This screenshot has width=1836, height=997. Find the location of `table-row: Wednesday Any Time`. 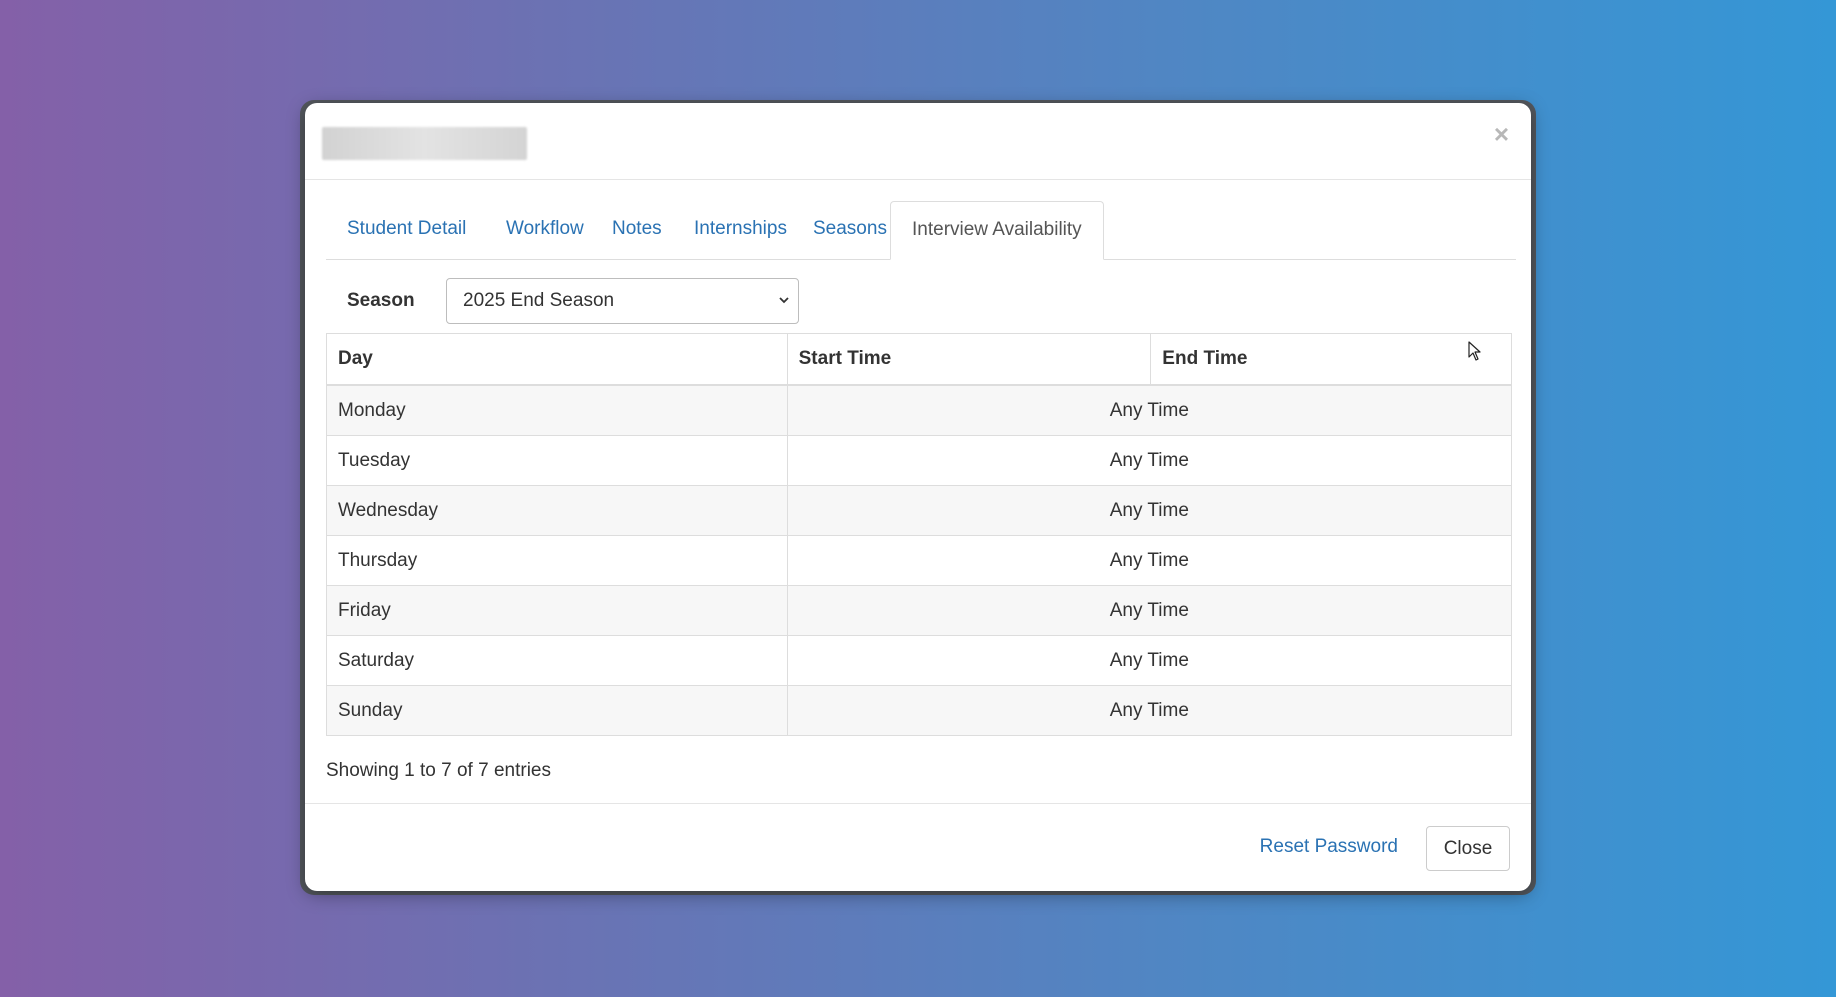

table-row: Wednesday Any Time is located at coordinates (919, 510).